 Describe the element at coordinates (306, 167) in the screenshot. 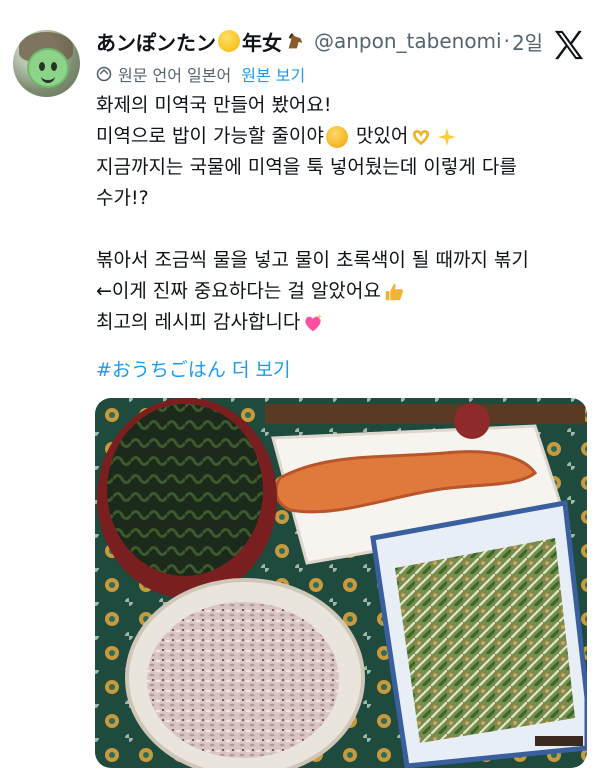

I see `text-line: 지금까지는 국물에 미역을 툭 넣어뒀는데 이렇게 다를` at that location.